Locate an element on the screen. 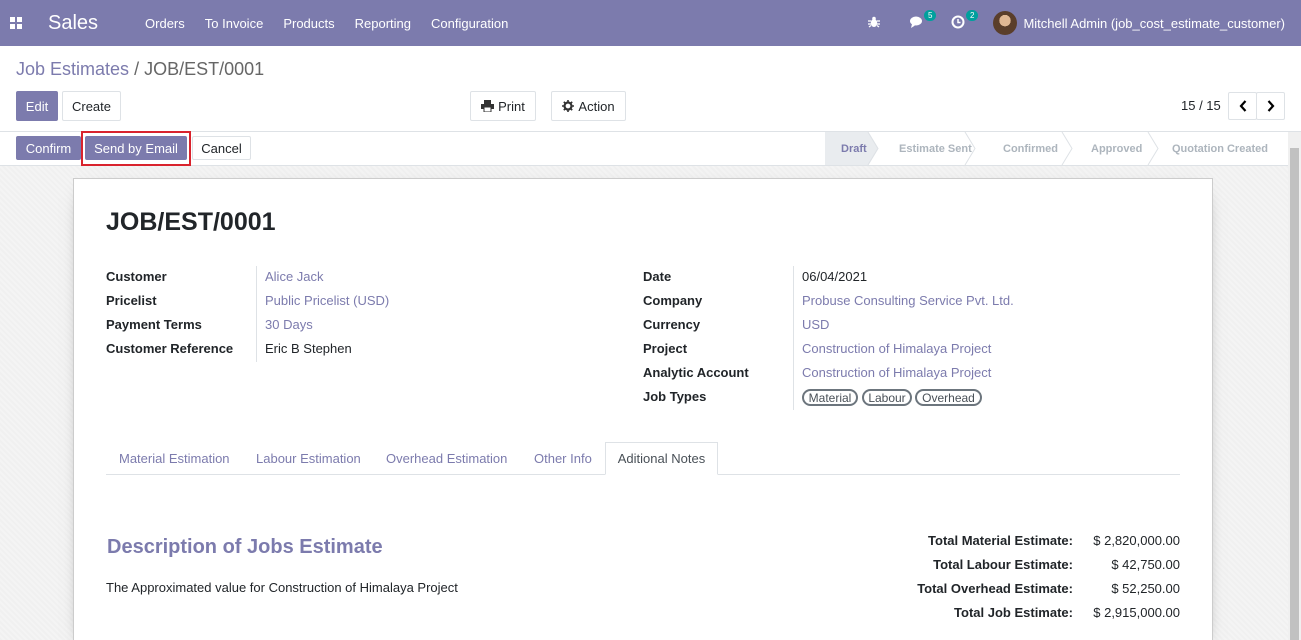 This screenshot has height=640, width=1301. notes-heading: Description of Jobs Estimate is located at coordinates (245, 547).